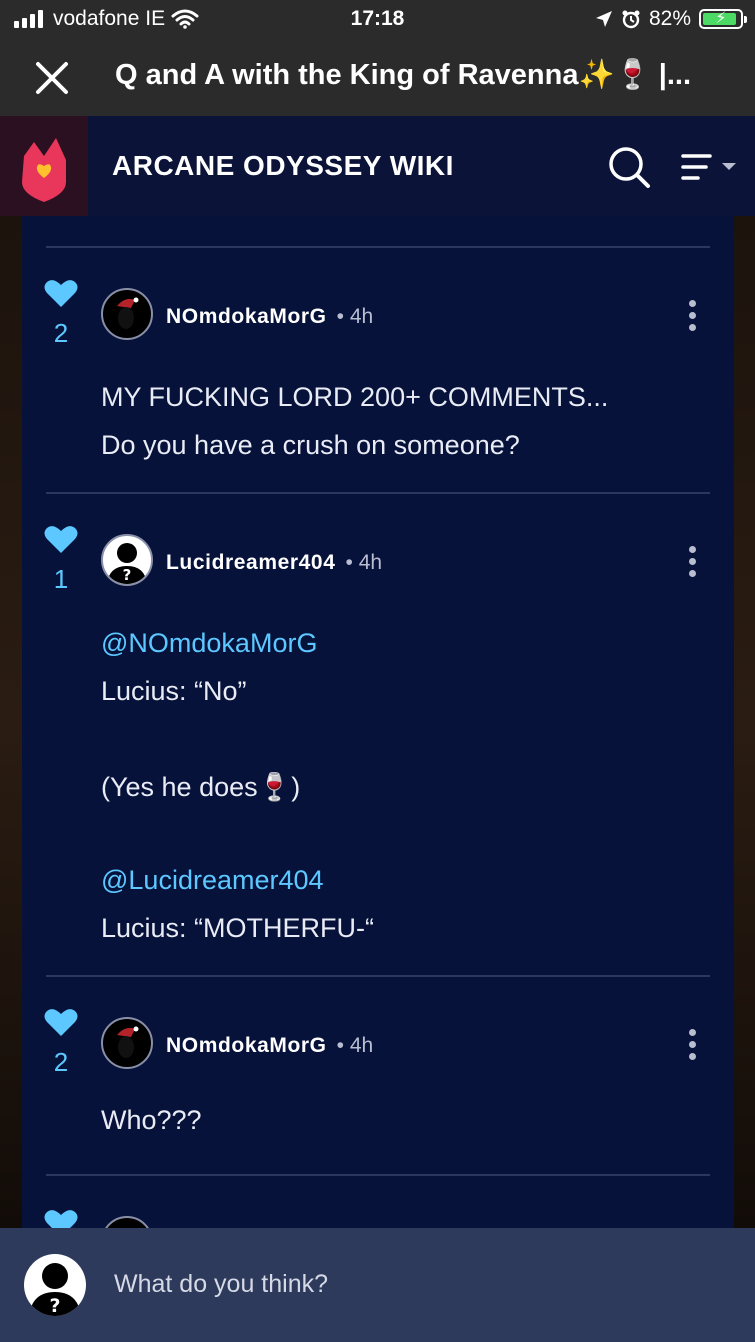  I want to click on fandom-logo, so click(44, 166).